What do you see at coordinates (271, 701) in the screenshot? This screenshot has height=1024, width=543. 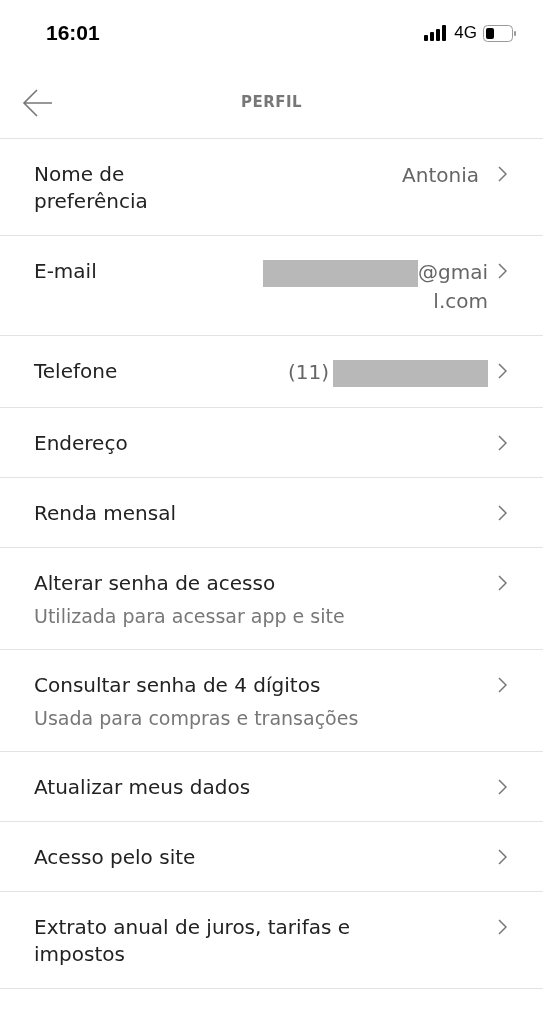 I see `profile-row: Consultar senha de 4 dígitos Usada para compras e transações` at bounding box center [271, 701].